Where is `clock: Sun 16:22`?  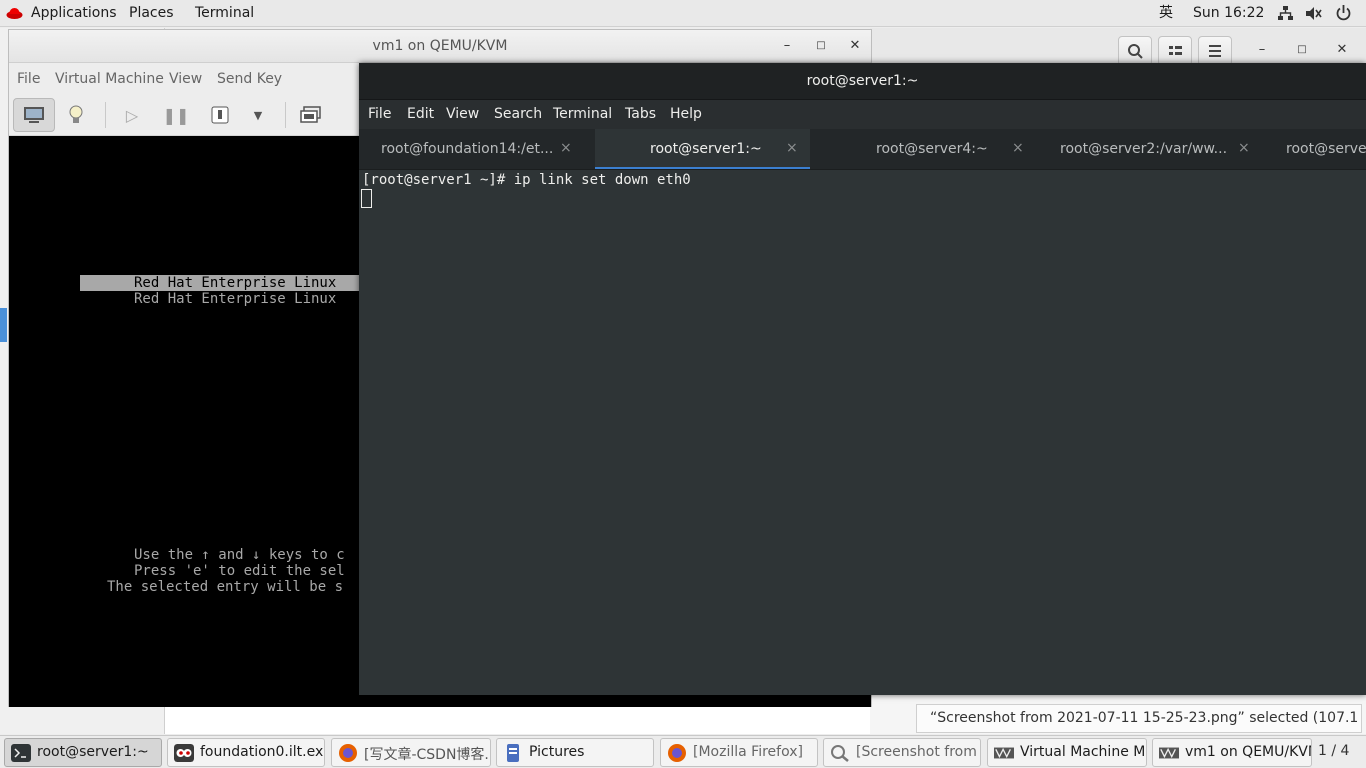
clock: Sun 16:22 is located at coordinates (1228, 13).